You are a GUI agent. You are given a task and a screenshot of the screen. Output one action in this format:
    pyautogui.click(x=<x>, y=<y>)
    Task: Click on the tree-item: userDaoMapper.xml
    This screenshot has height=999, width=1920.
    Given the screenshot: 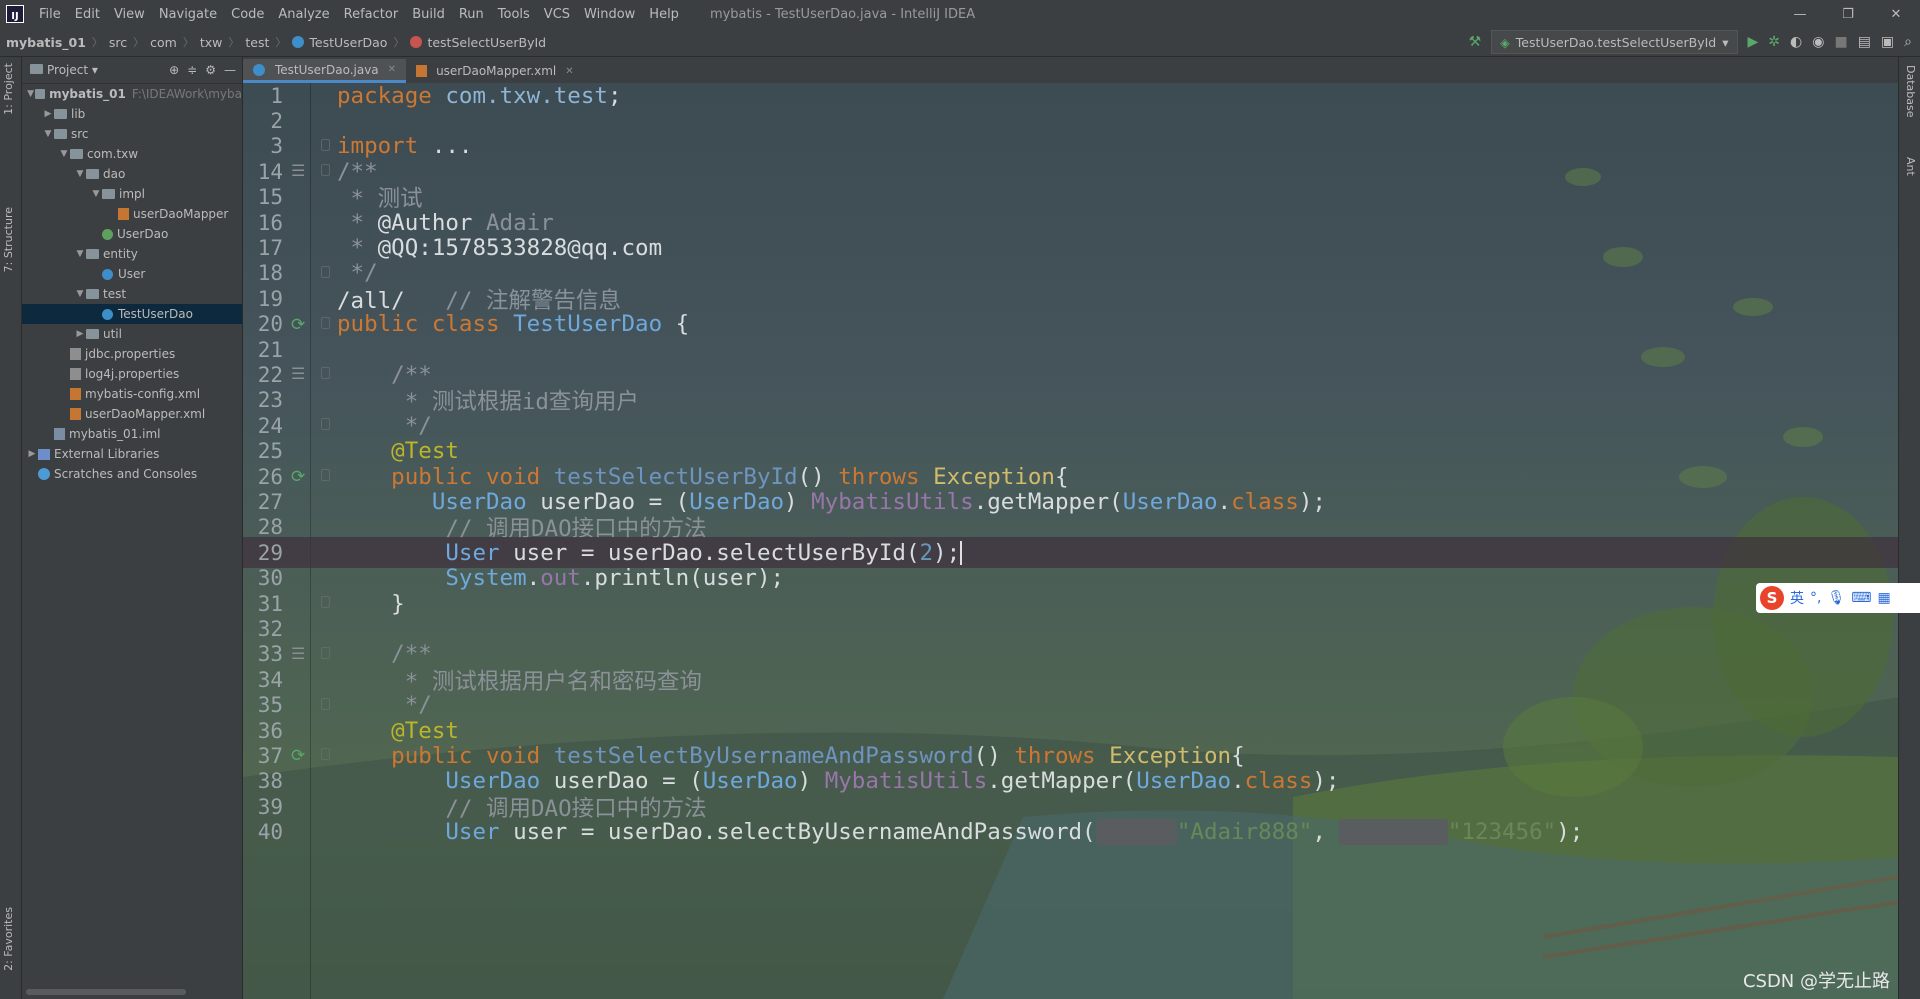 What is the action you would take?
    pyautogui.click(x=132, y=414)
    